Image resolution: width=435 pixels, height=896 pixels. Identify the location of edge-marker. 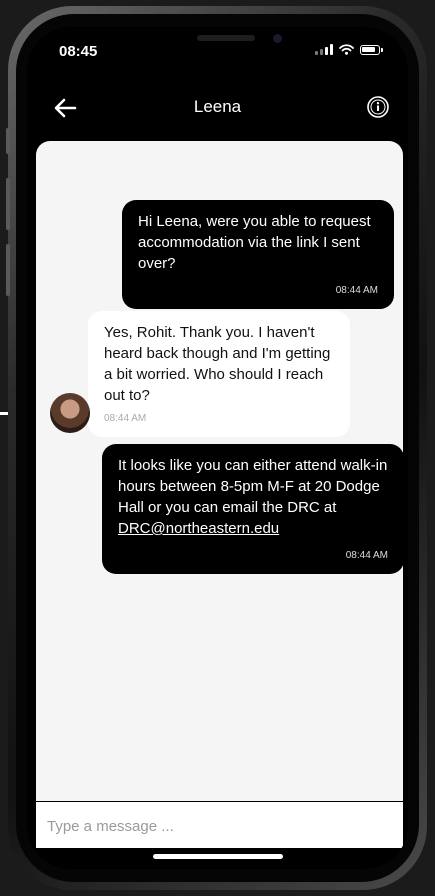
(4, 413).